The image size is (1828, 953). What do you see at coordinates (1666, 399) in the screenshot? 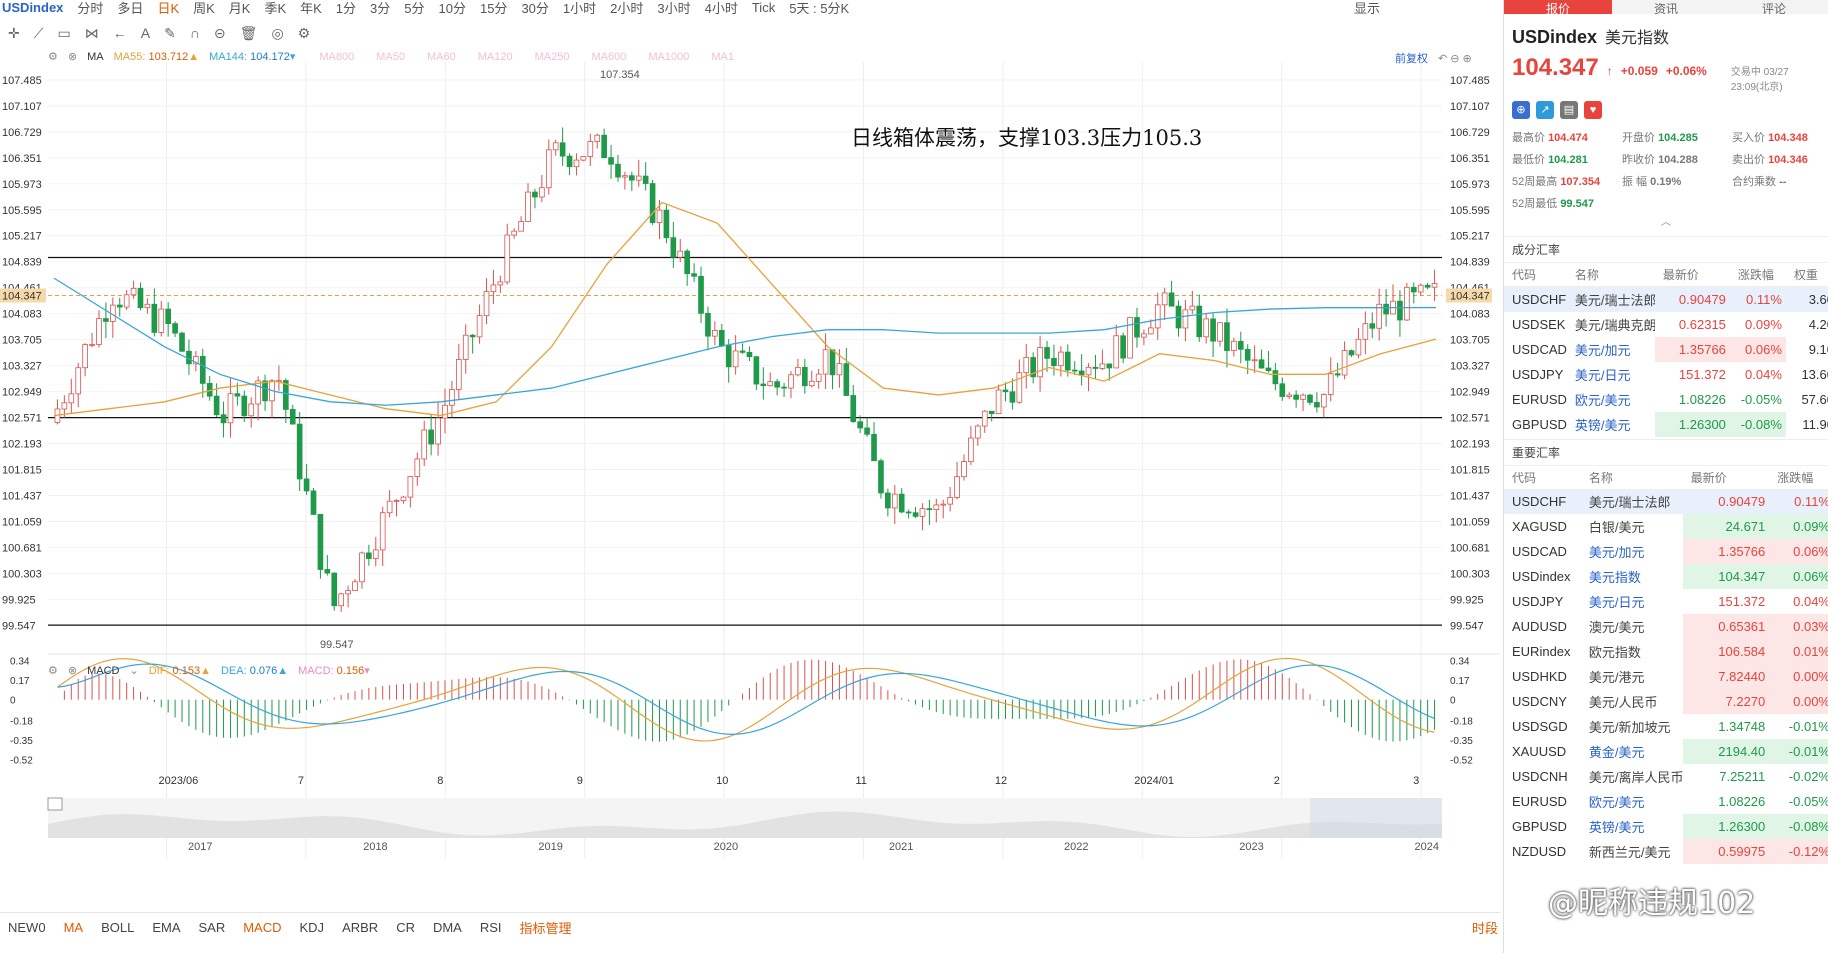
I see `table-row: EURUSD 欧元/美元 1.08226 -0.05% 57.60` at bounding box center [1666, 399].